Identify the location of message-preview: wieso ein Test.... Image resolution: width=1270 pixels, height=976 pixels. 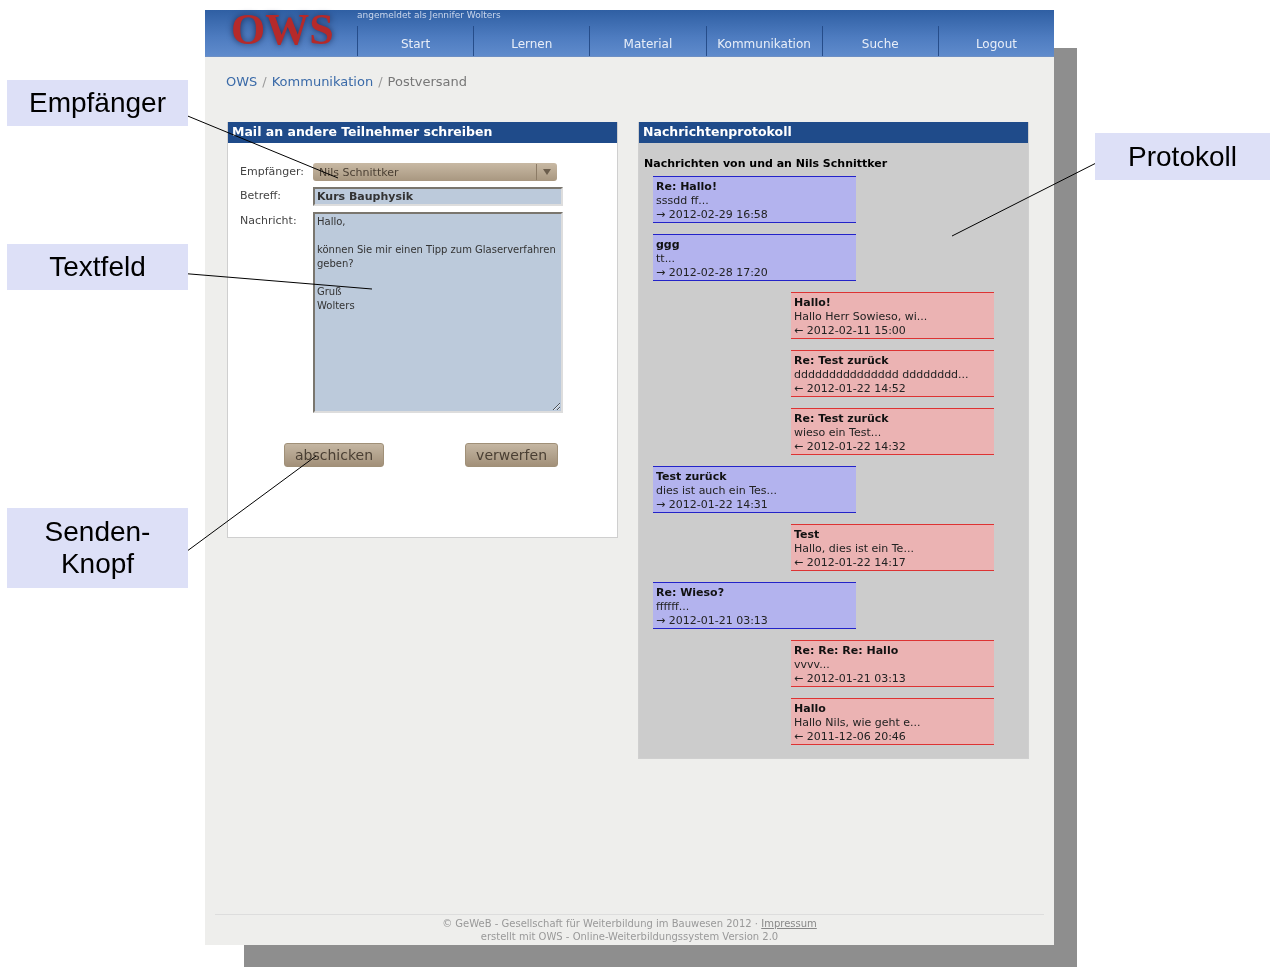
(838, 433).